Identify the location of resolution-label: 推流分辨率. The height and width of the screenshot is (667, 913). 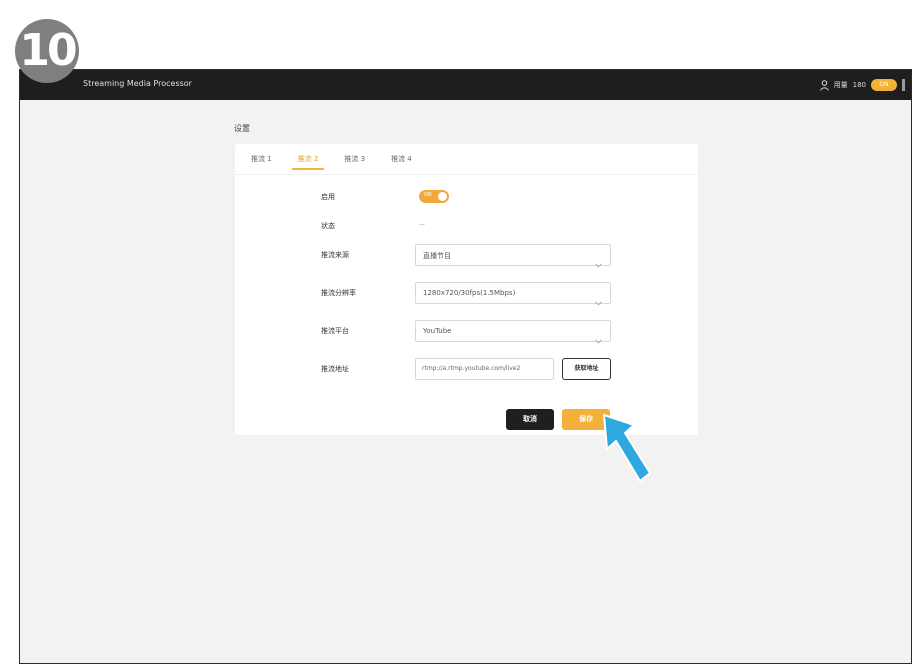
(338, 293).